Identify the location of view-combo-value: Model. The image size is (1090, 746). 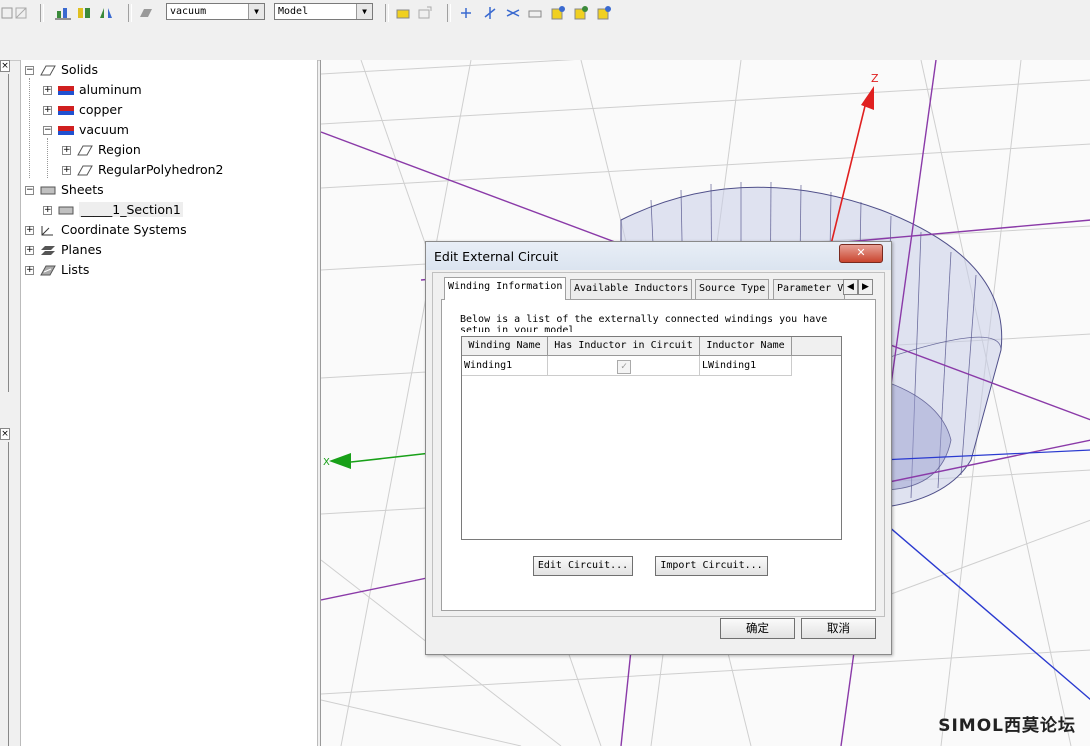
(293, 11).